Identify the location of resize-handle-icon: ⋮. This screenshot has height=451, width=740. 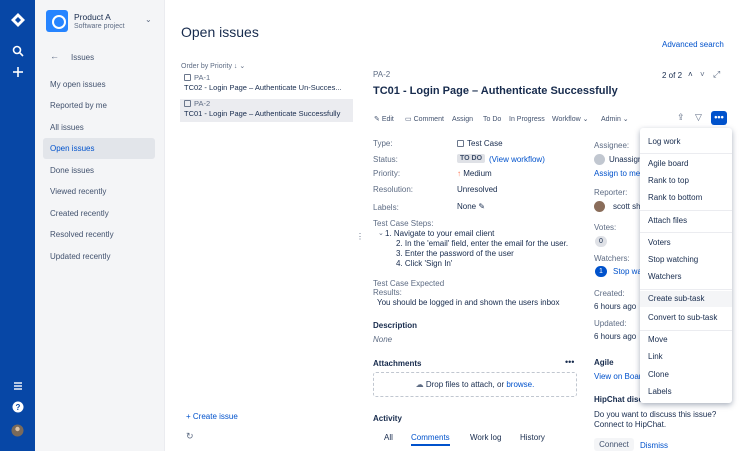
(360, 236).